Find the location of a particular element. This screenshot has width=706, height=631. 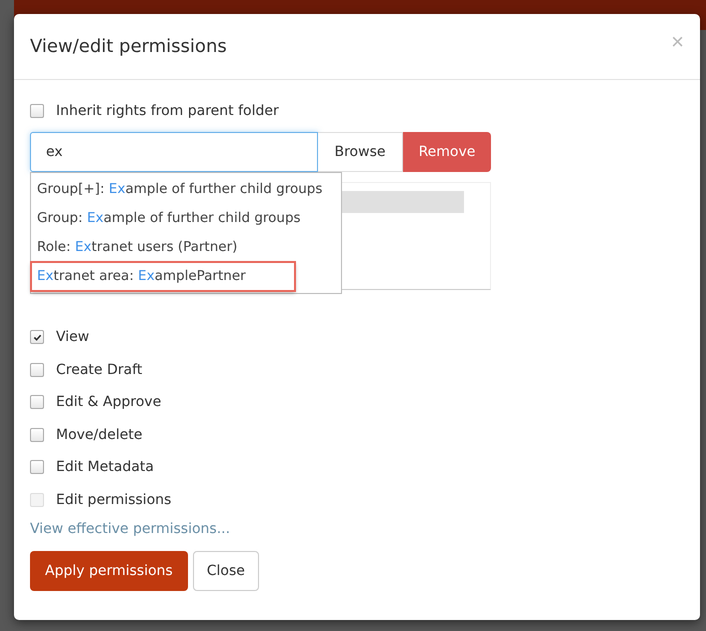

suggestion-item: Group: Example of further child groups is located at coordinates (186, 218).